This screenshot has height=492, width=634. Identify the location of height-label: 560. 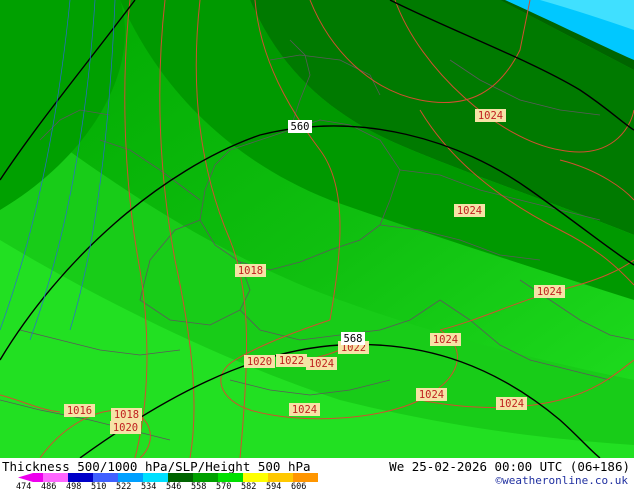
(300, 126).